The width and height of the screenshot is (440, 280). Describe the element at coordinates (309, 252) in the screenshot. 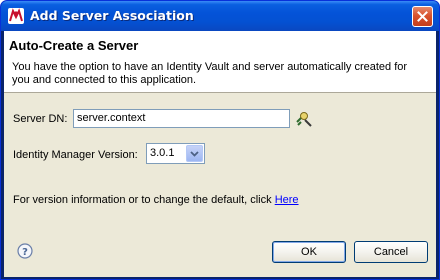

I see `ok-button: OK` at that location.